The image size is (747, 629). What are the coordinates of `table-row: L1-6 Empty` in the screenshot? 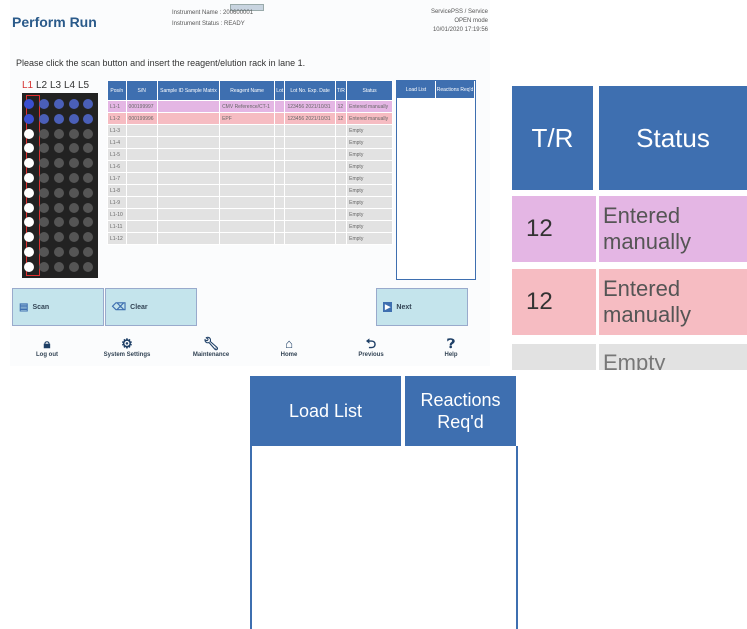 It's located at (250, 166).